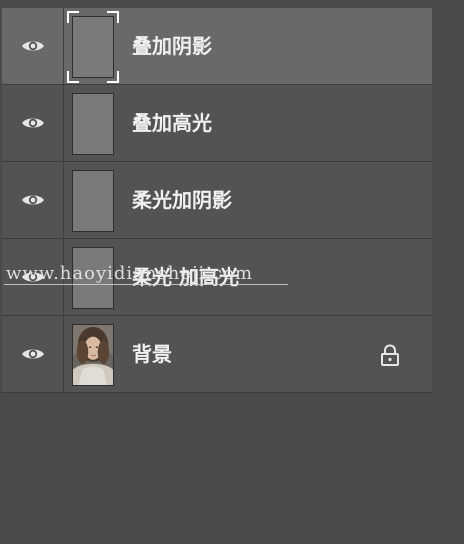 The height and width of the screenshot is (544, 464). I want to click on portrait-thumbnail, so click(93, 355).